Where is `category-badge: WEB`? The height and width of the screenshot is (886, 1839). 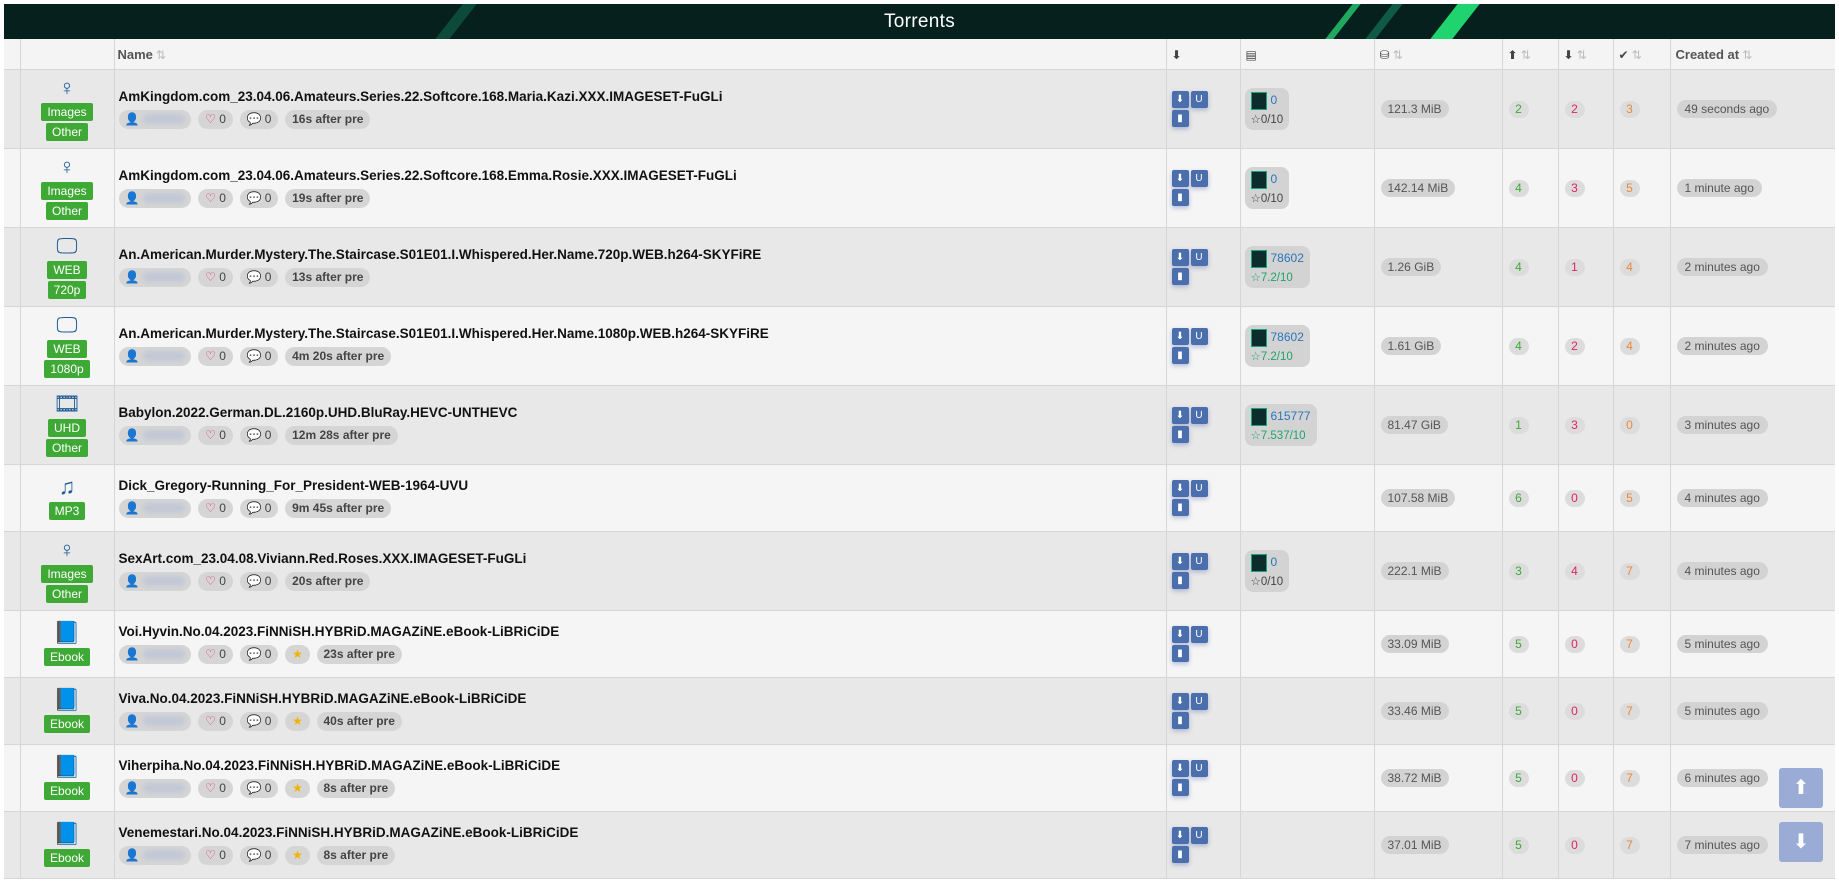 category-badge: WEB is located at coordinates (67, 349).